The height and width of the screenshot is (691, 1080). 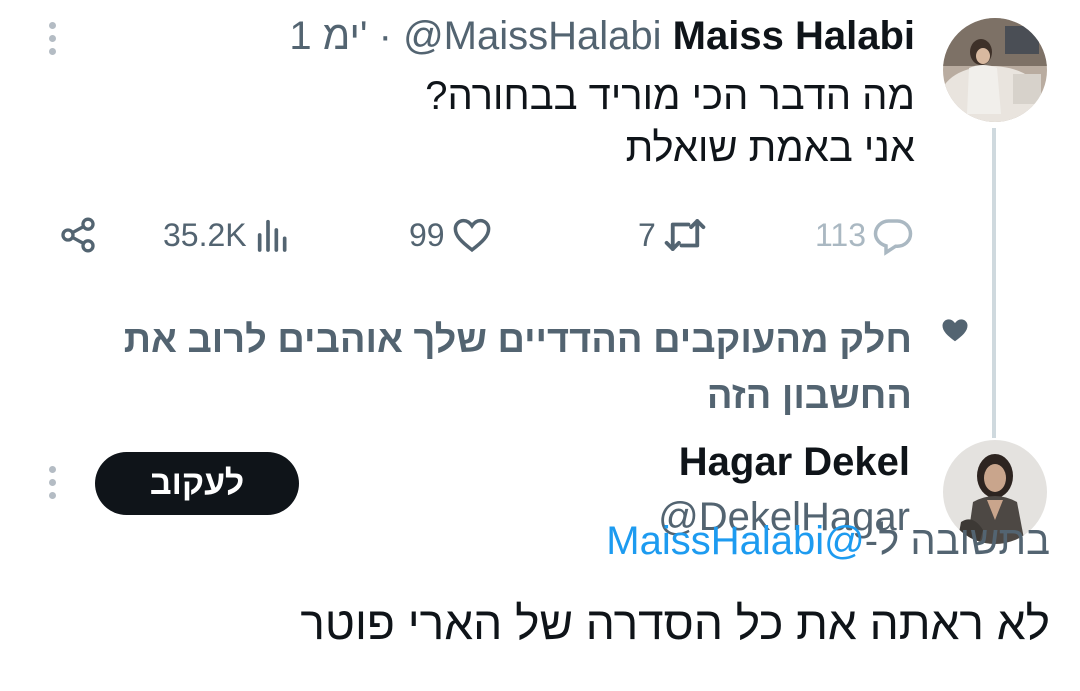 I want to click on tweet-text: מה הדבר הכי מוריד בבחורה? אני באמת שואלת, so click(x=670, y=122).